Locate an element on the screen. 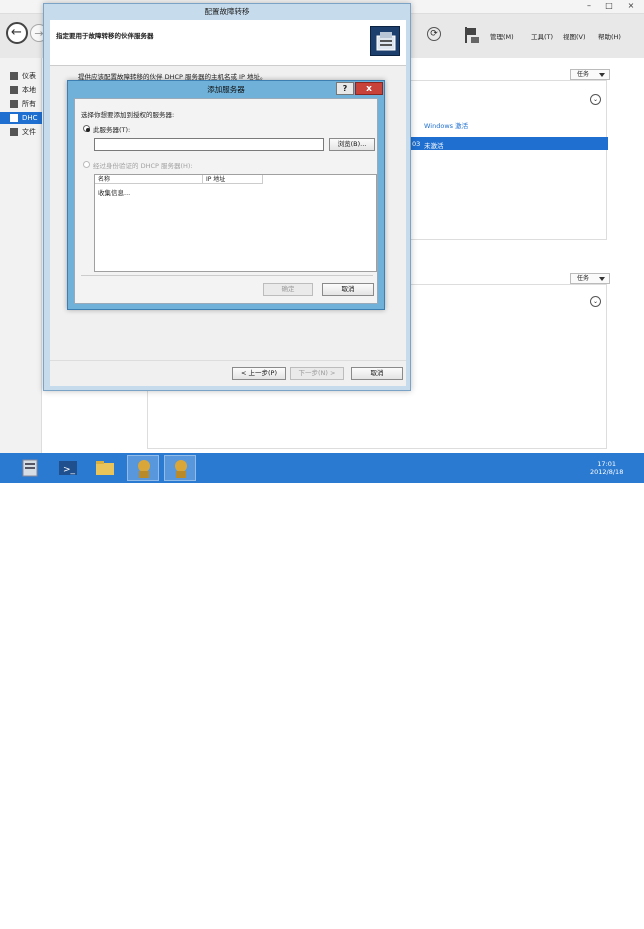  back-arrow-icon: ← is located at coordinates (16, 32).